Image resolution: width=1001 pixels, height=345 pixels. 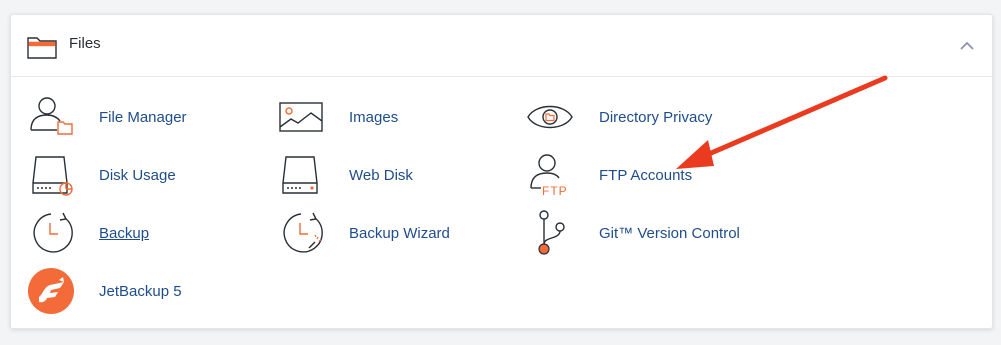 What do you see at coordinates (85, 43) in the screenshot?
I see `panel-title: Files` at bounding box center [85, 43].